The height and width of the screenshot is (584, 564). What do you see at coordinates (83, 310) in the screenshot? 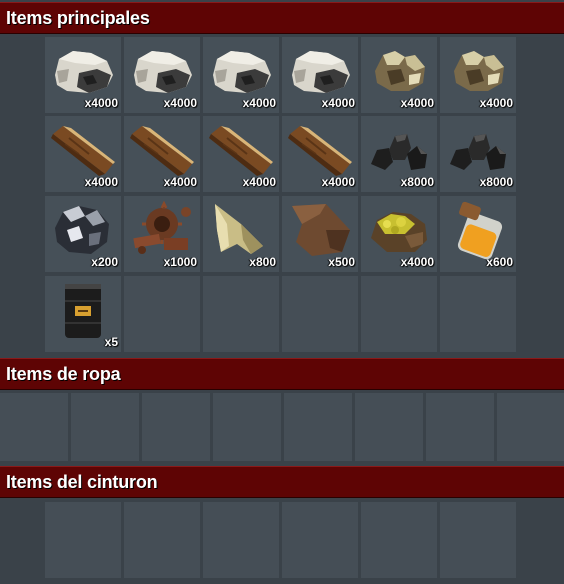
I see `oil-barrel-icon` at bounding box center [83, 310].